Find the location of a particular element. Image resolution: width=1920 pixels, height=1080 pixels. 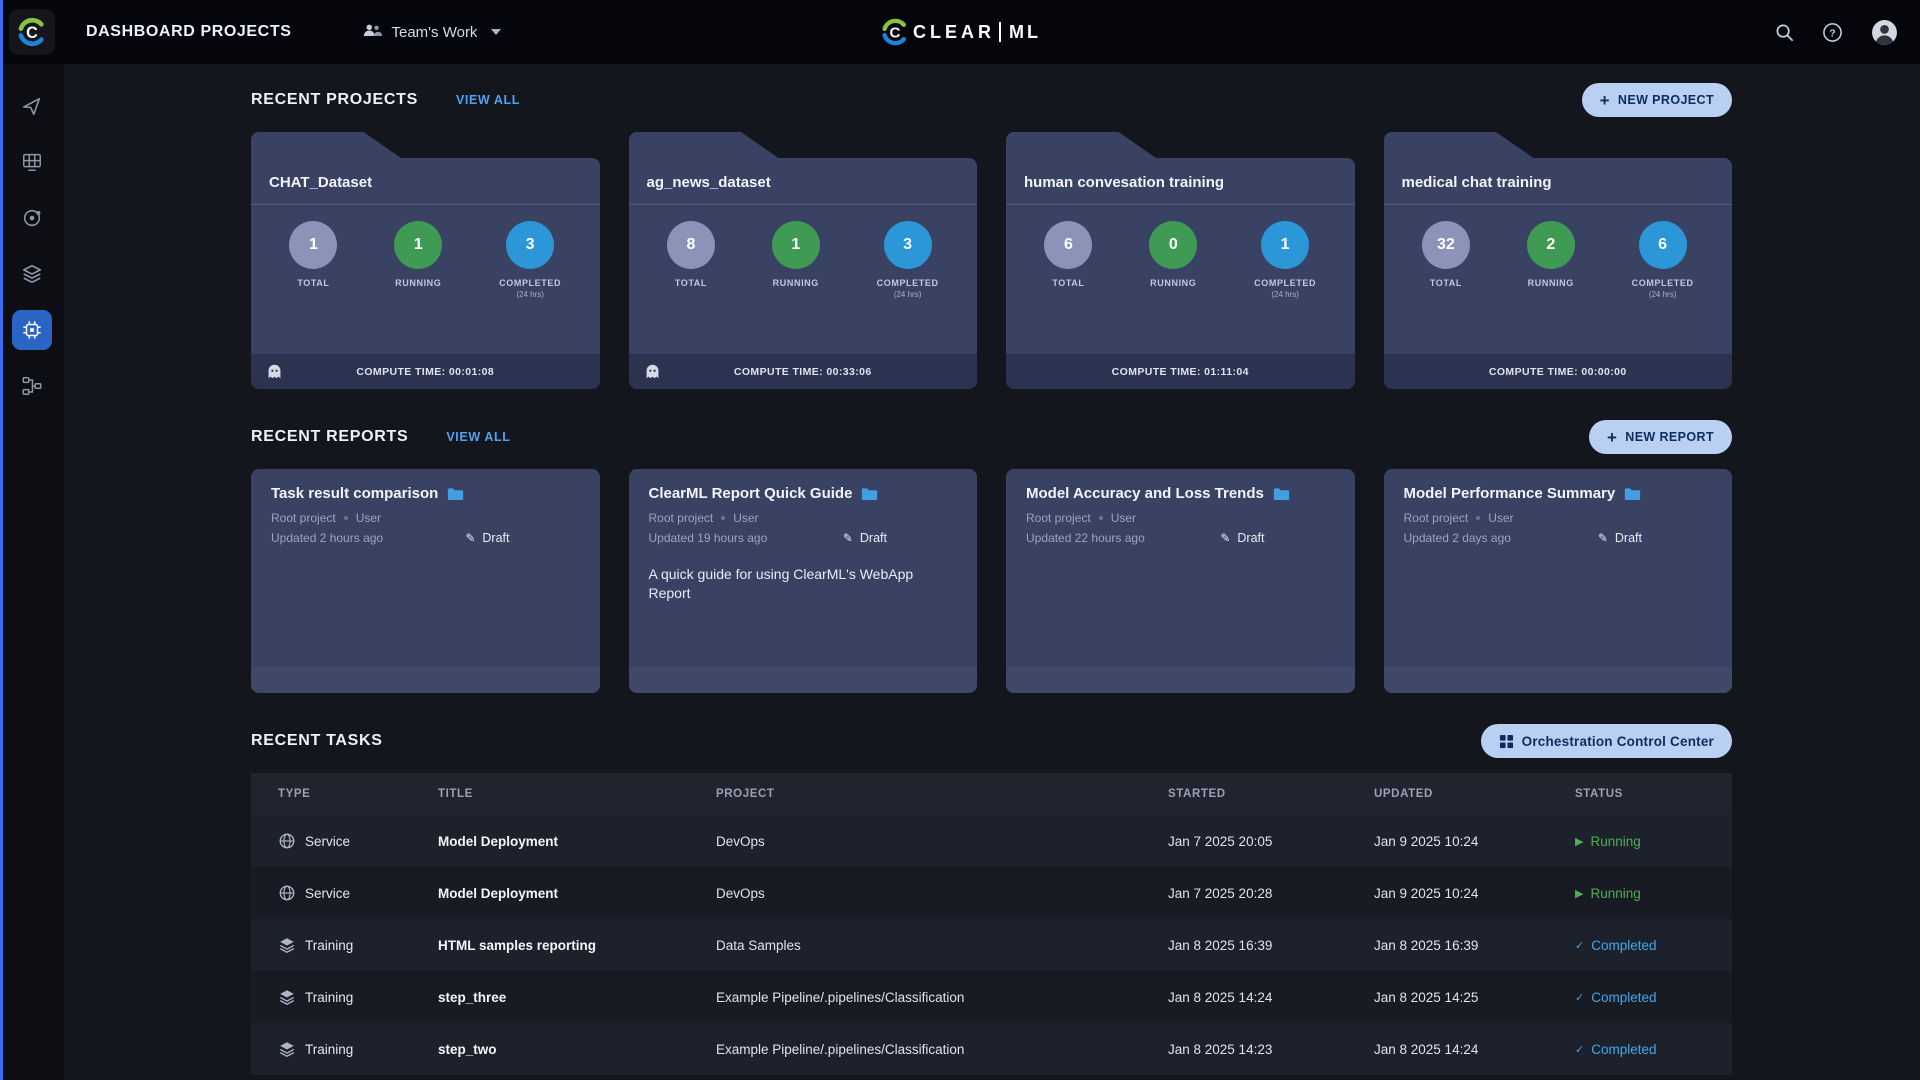

datasets-icon is located at coordinates (32, 274).